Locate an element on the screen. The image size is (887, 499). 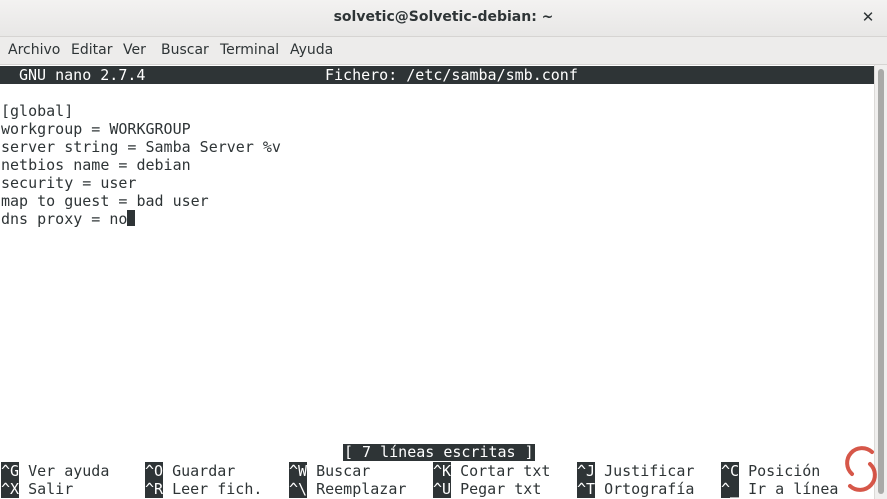
shortcut-label: Pegar txt is located at coordinates (501, 489).